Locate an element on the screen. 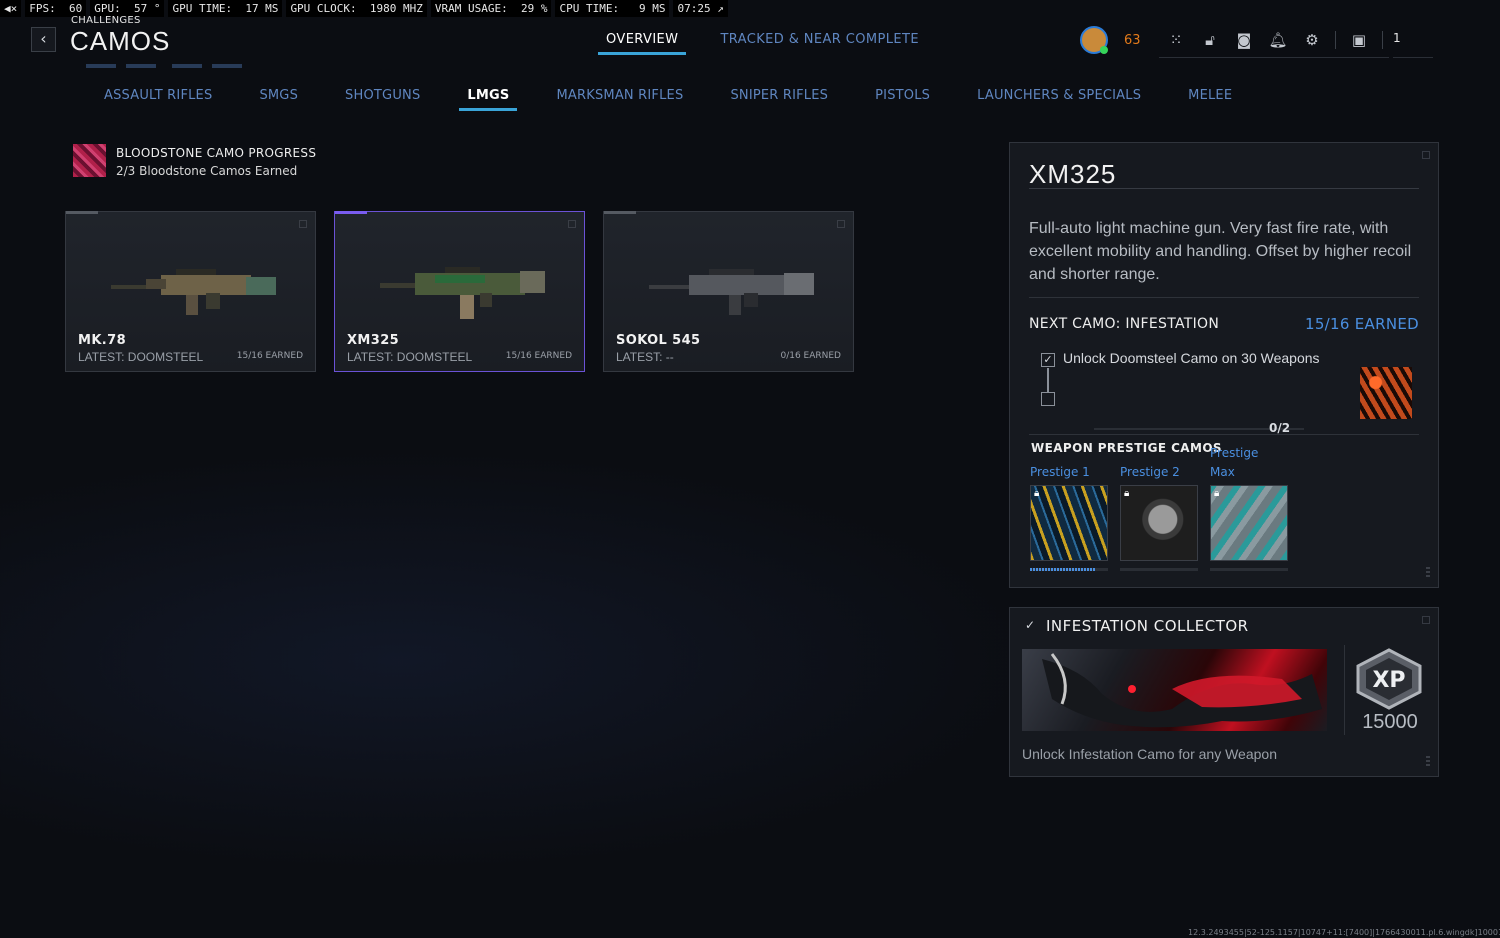 The image size is (1500, 938). player-avatar is located at coordinates (1094, 40).